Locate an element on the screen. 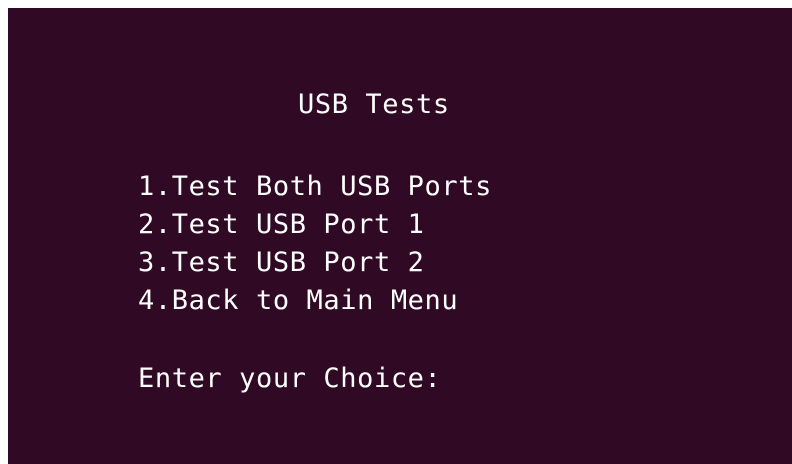  menu-option-test-usb-port-1: 2.Test USB Port 1 is located at coordinates (281, 224).